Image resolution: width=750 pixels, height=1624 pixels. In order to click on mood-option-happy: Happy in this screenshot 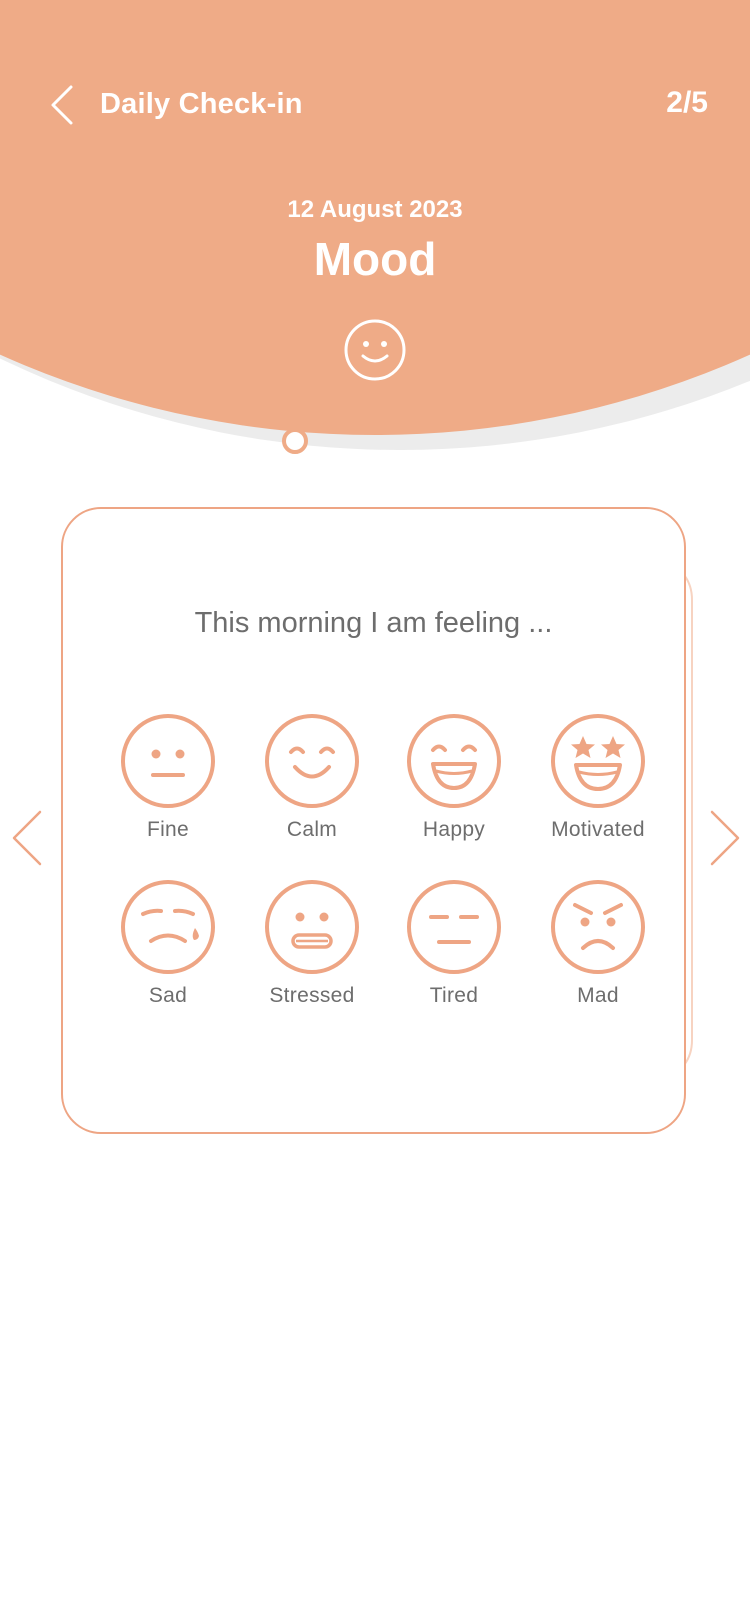, I will do `click(454, 777)`.